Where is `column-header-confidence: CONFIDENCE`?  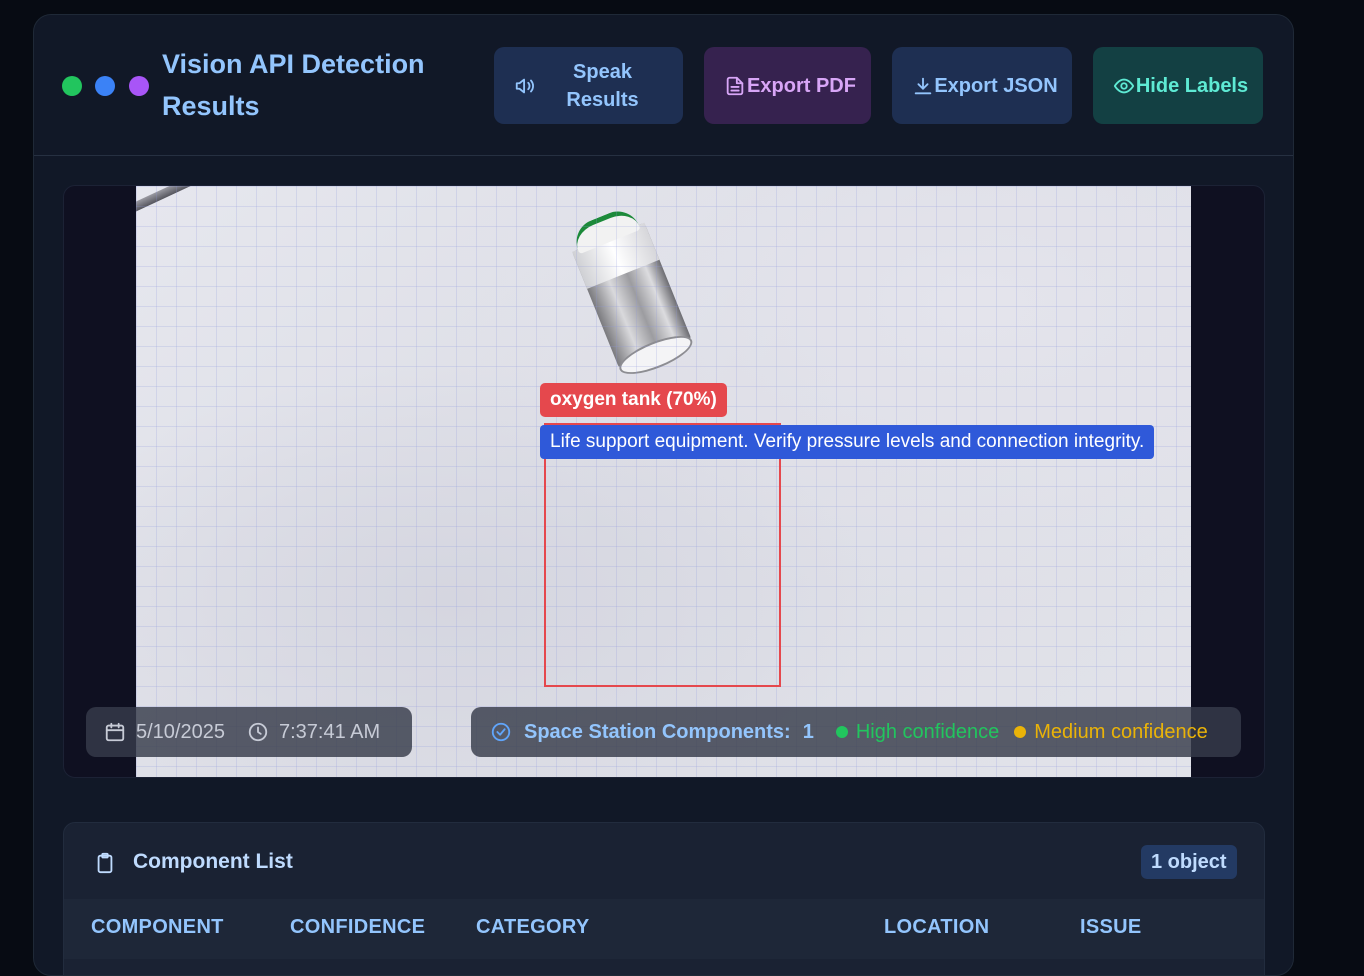 column-header-confidence: CONFIDENCE is located at coordinates (357, 927).